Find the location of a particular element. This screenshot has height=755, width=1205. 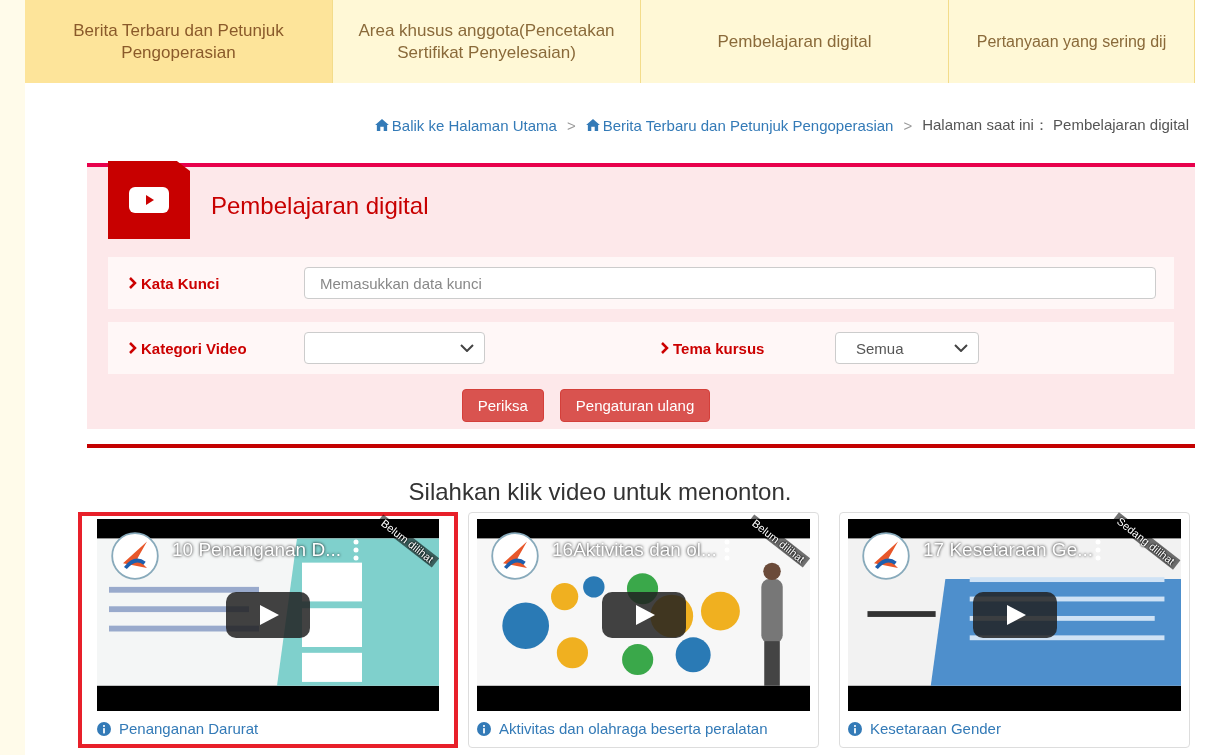

field-label: Kata Kunci is located at coordinates (195, 283).